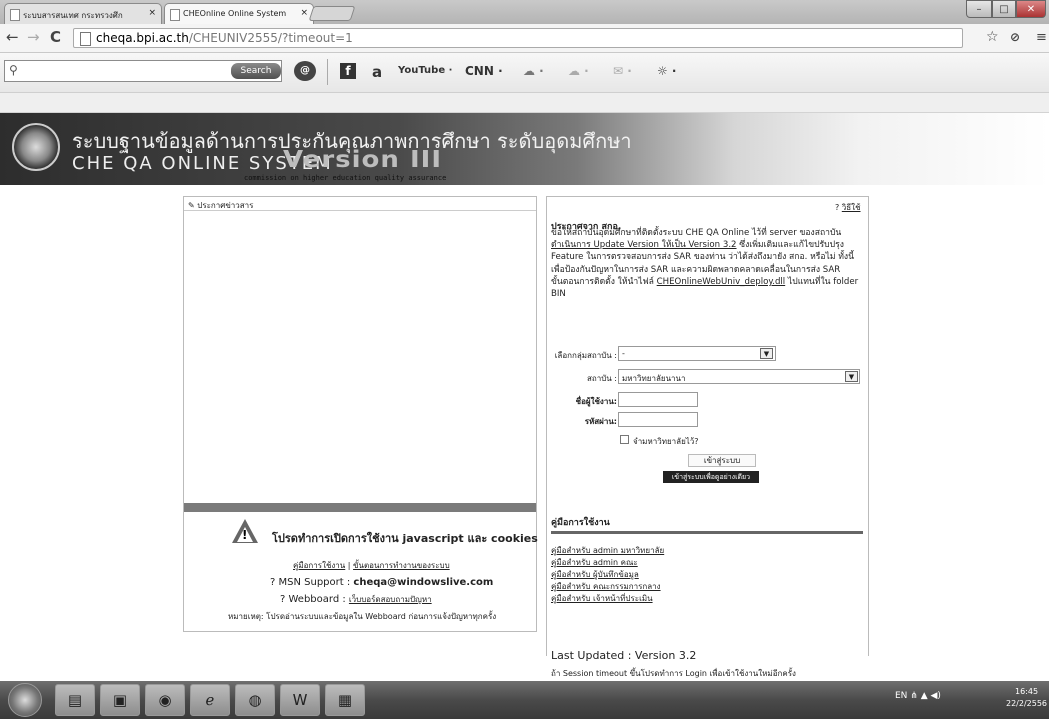  What do you see at coordinates (602, 281) in the screenshot?
I see `announce-text: ขั้นตอนการติดตั้ง ให้นำไฟล์` at bounding box center [602, 281].